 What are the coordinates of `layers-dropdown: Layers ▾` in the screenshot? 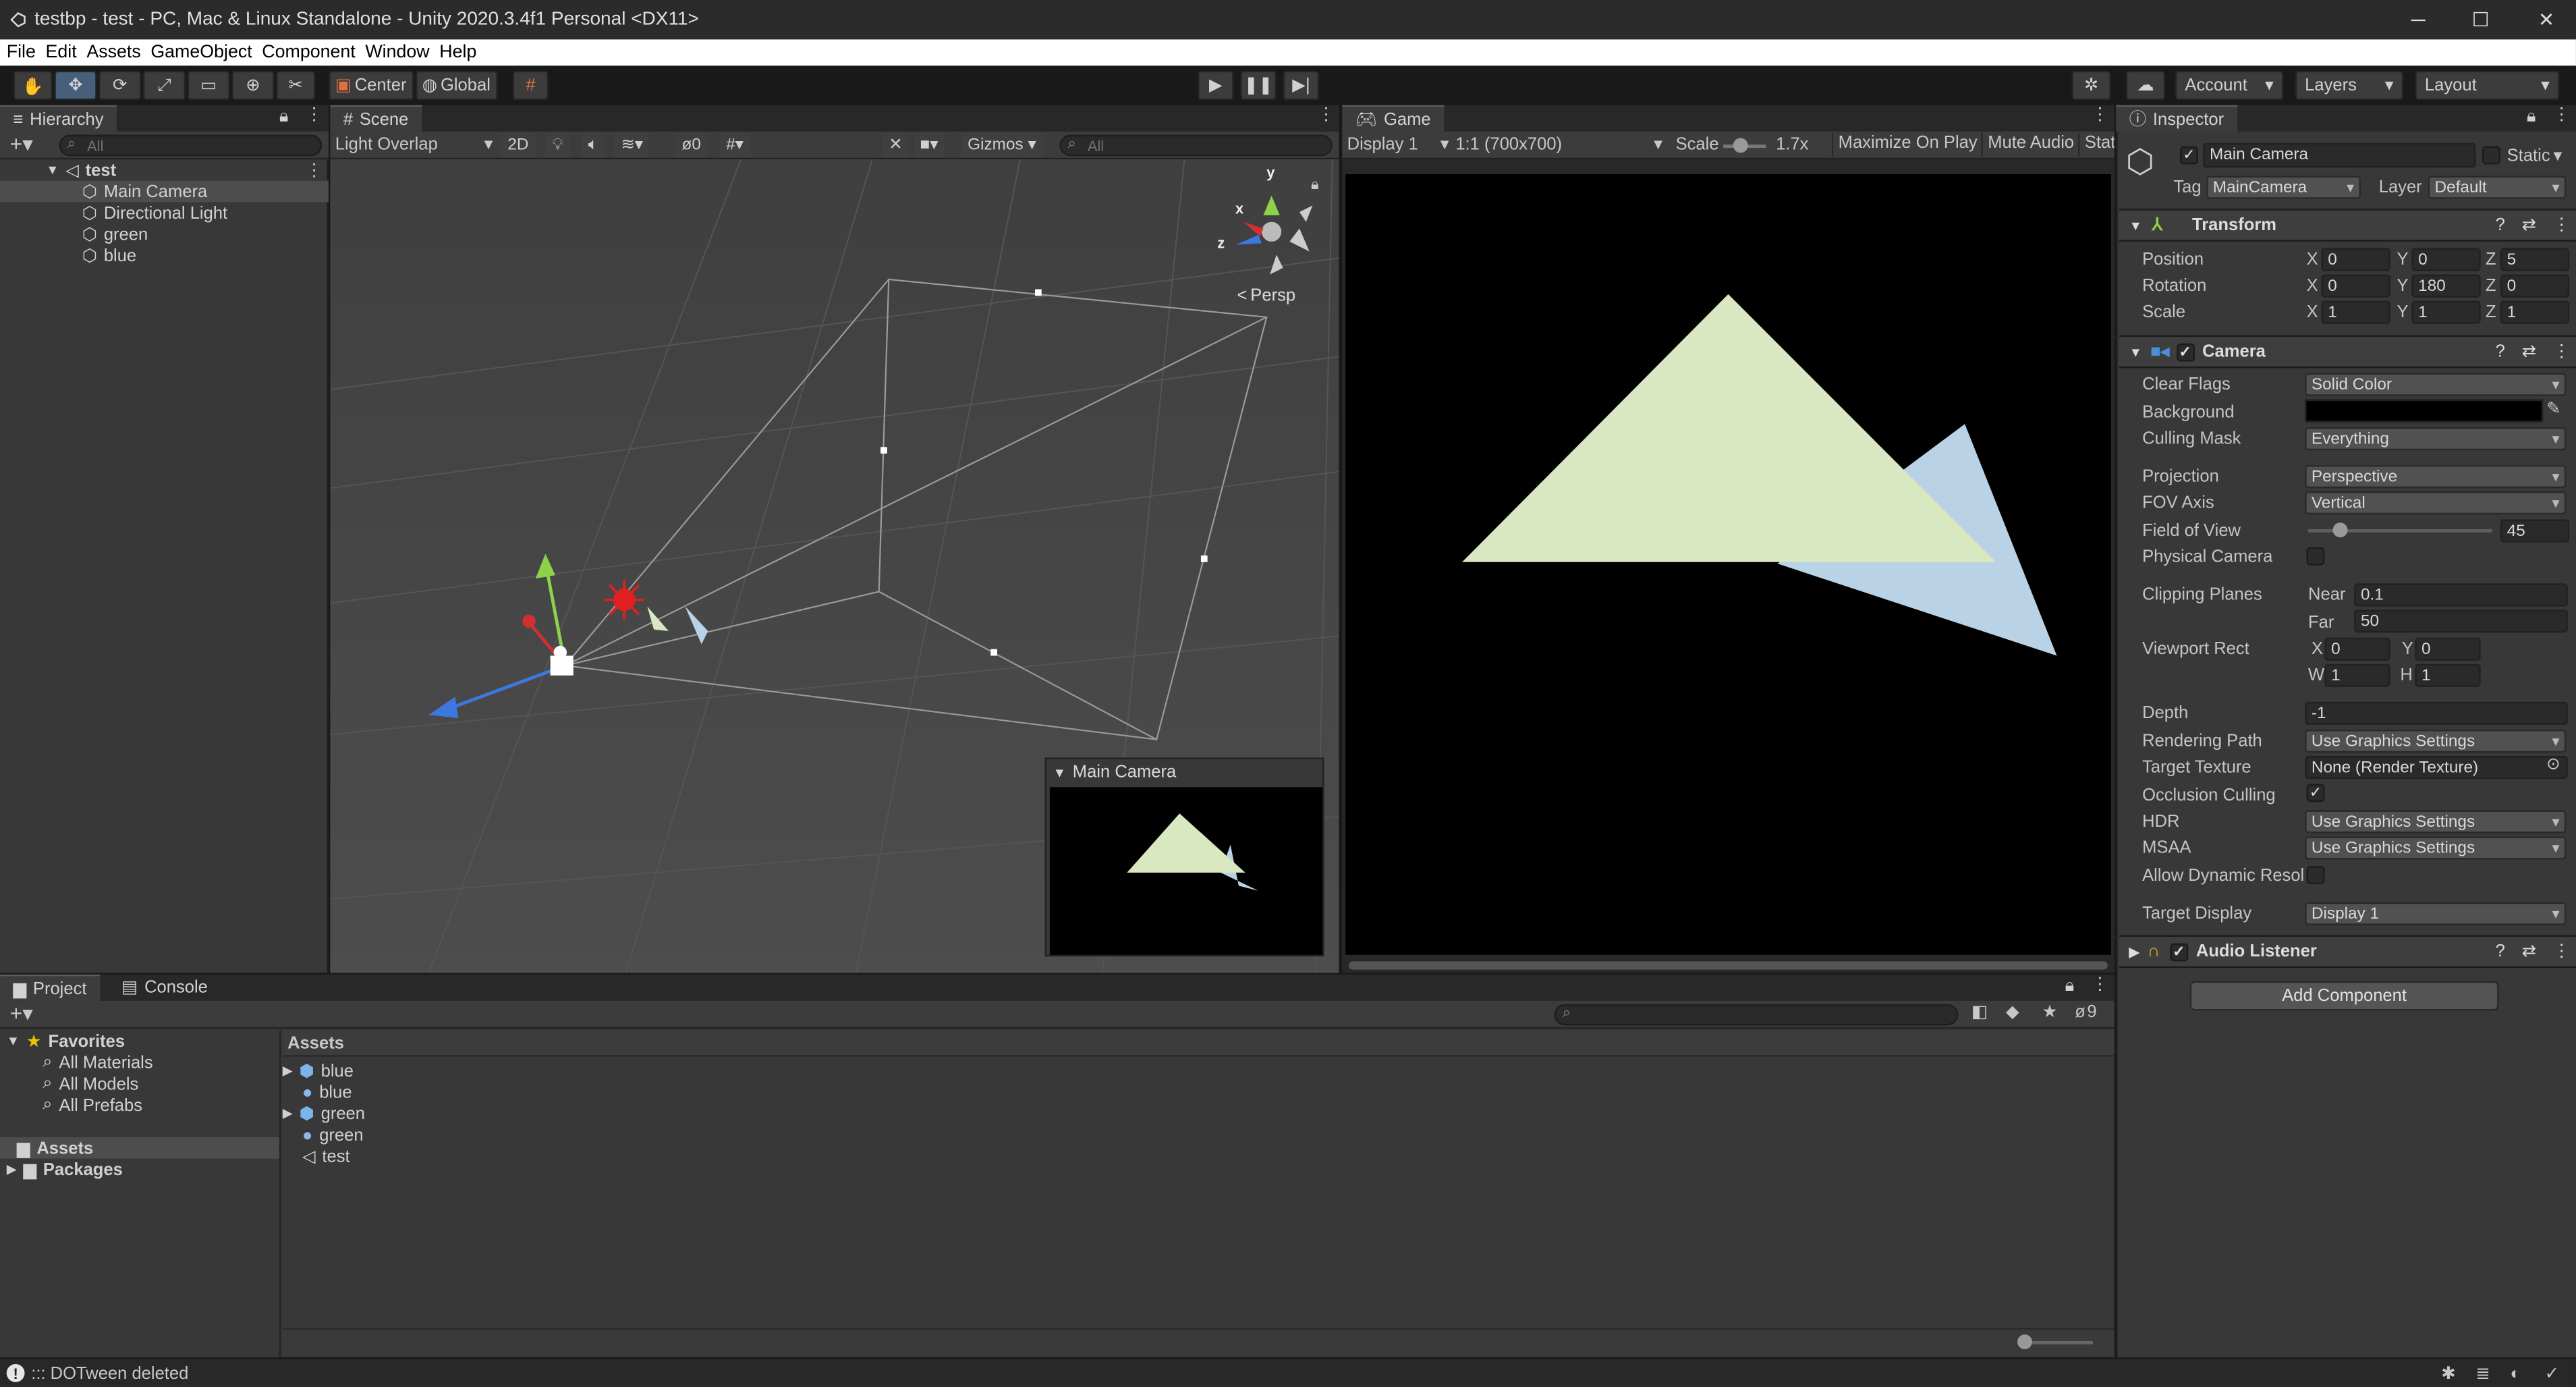 It's located at (2349, 85).